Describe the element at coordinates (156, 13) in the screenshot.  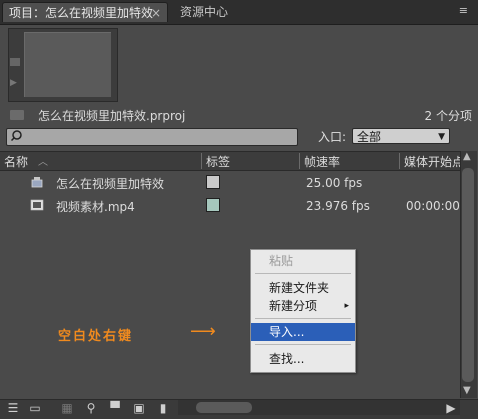
I see `tab-close-icon: ×` at that location.